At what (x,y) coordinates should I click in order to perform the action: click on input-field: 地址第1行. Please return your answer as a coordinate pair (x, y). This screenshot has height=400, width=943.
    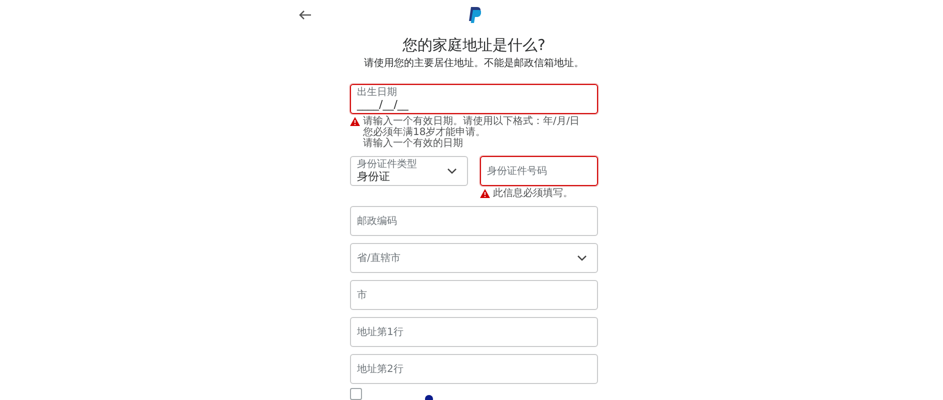
    Looking at the image, I should click on (474, 332).